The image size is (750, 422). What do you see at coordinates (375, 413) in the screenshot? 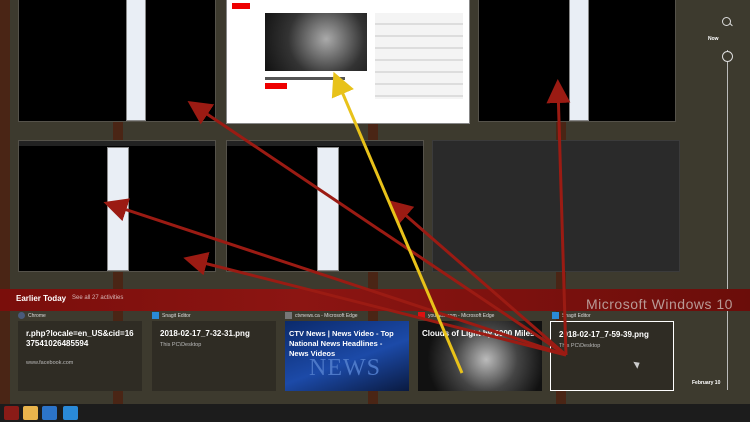
I see `taskbar` at bounding box center [375, 413].